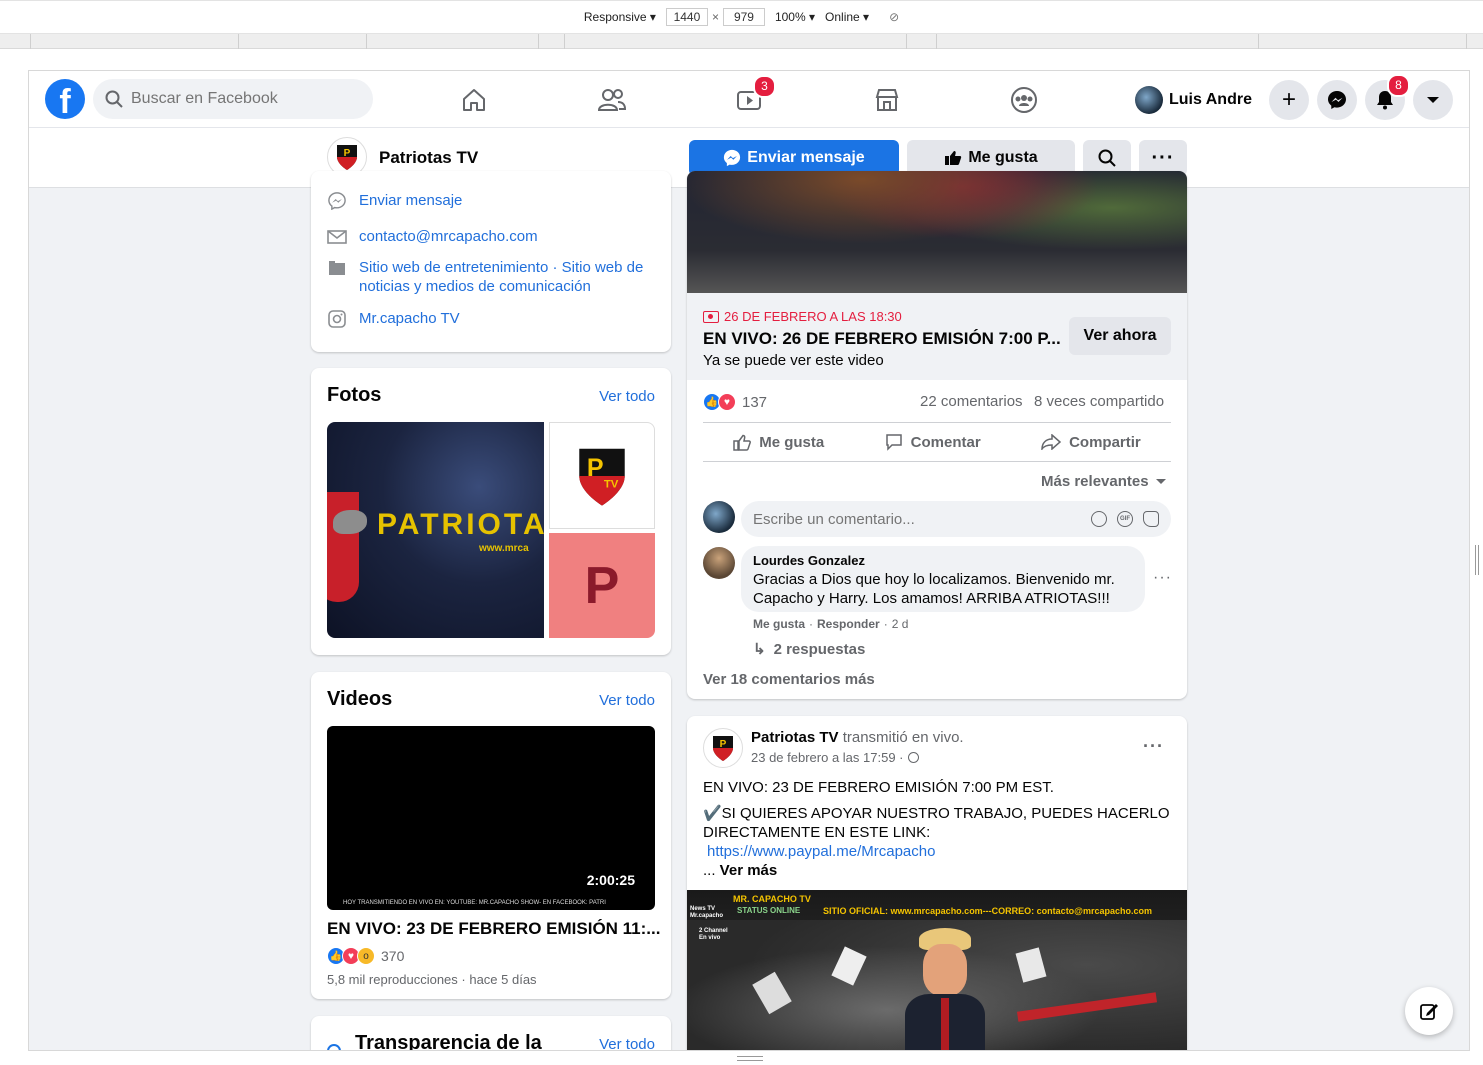 This screenshot has height=1065, width=1483. Describe the element at coordinates (779, 624) in the screenshot. I see `comment-like-link: Me gusta` at that location.